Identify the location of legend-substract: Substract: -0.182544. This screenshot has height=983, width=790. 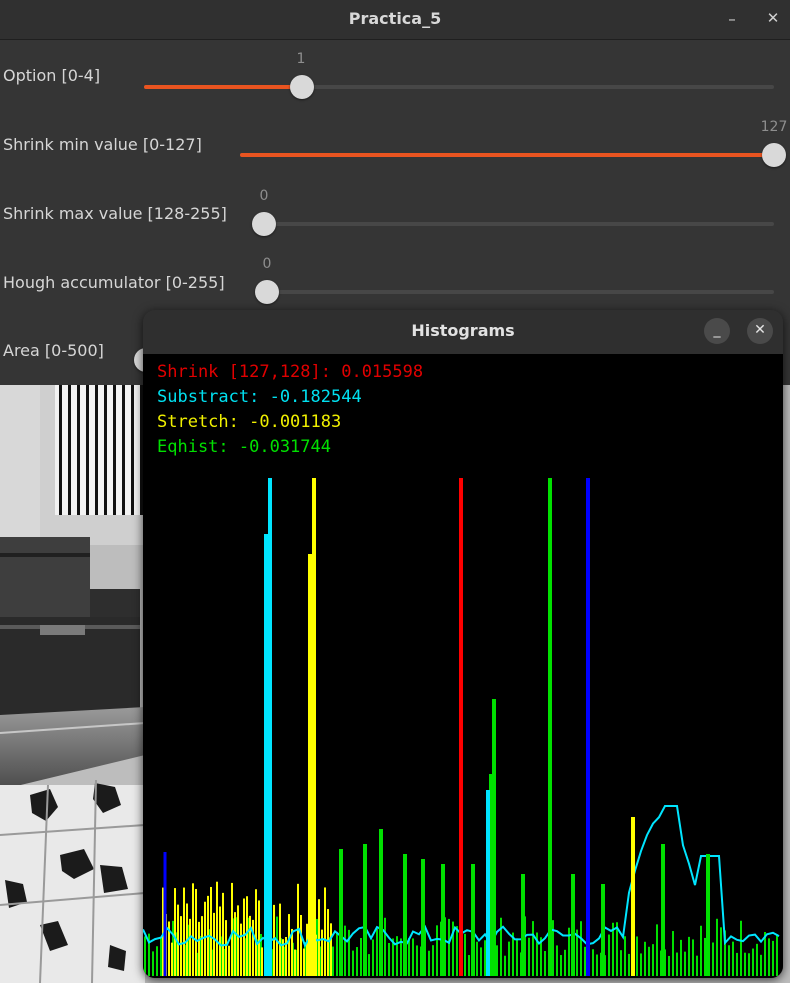
(259, 397).